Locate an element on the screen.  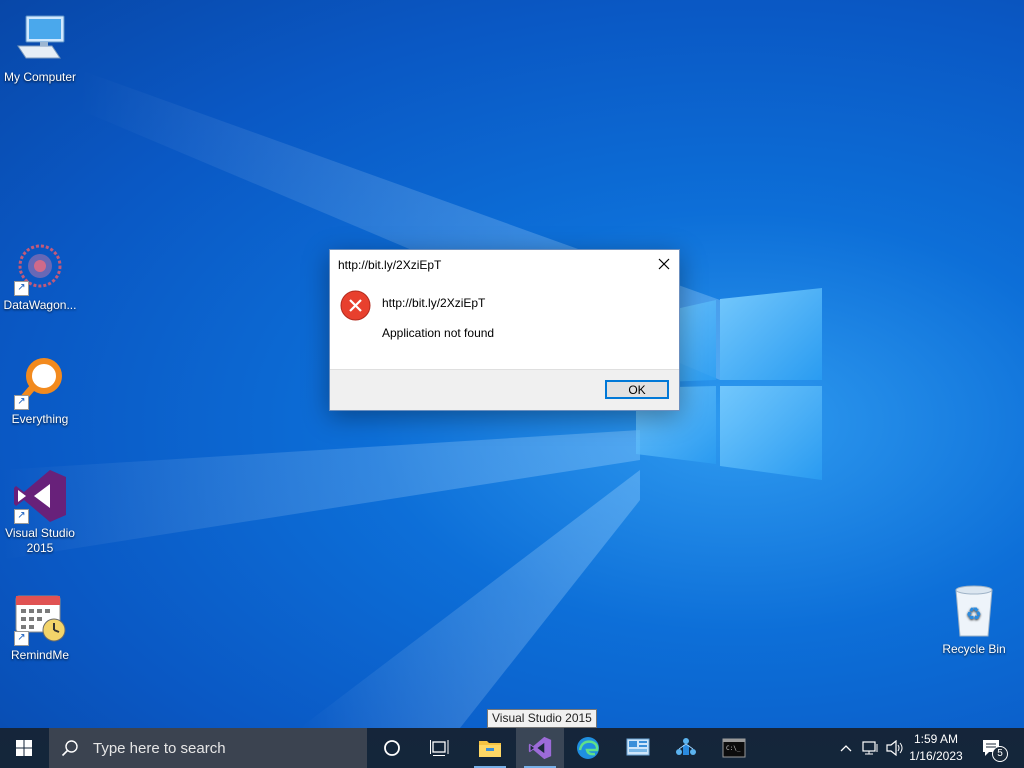
dialog-title: http://bit.ly/2XziEpT is located at coordinates (390, 265).